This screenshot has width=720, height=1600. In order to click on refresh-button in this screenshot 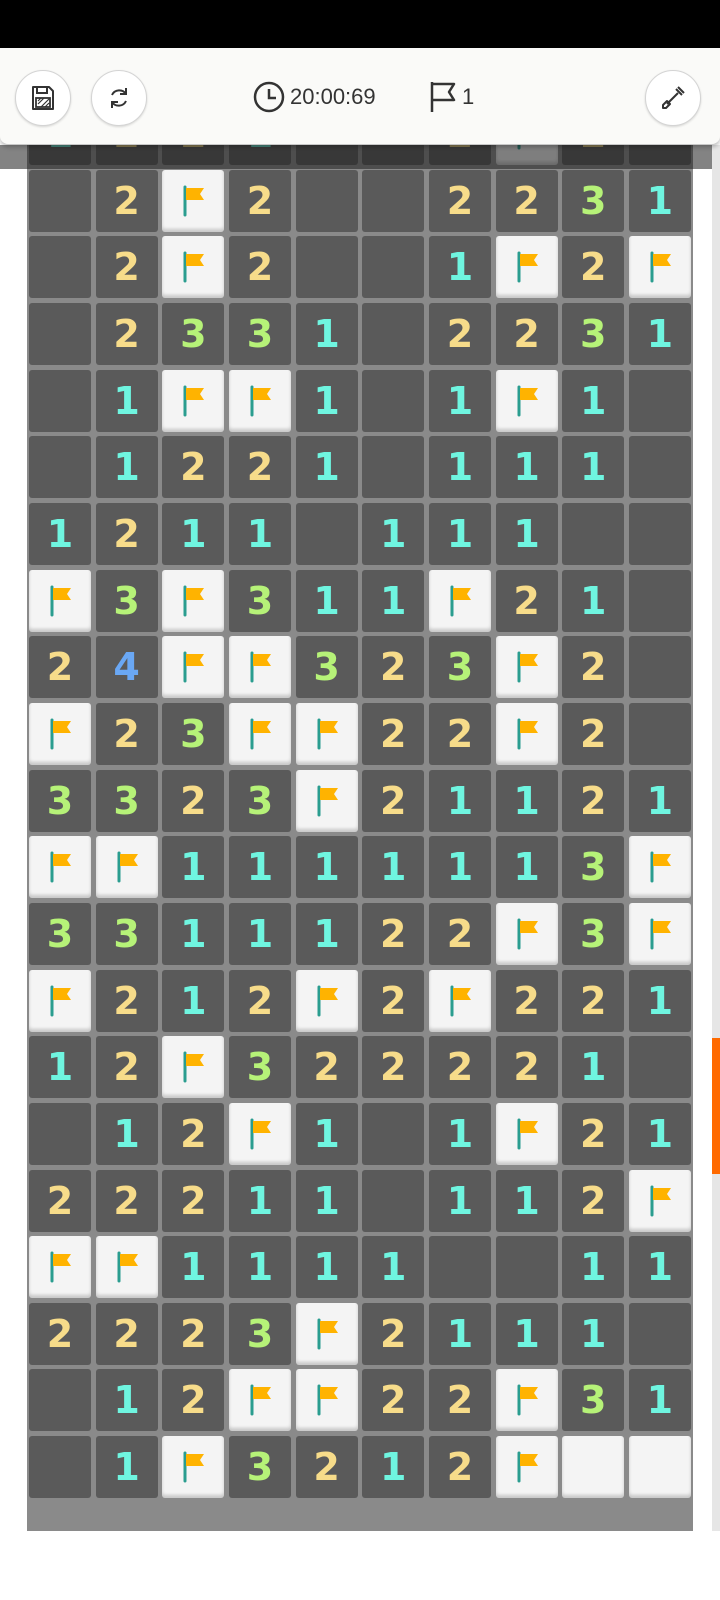, I will do `click(119, 98)`.